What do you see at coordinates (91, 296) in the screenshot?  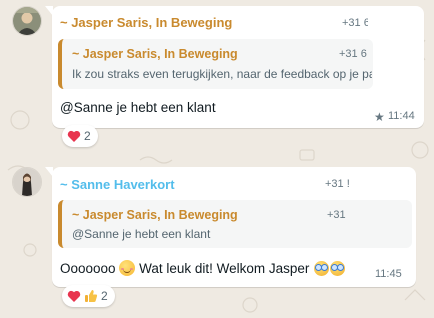 I see `thumbs-up-icon` at bounding box center [91, 296].